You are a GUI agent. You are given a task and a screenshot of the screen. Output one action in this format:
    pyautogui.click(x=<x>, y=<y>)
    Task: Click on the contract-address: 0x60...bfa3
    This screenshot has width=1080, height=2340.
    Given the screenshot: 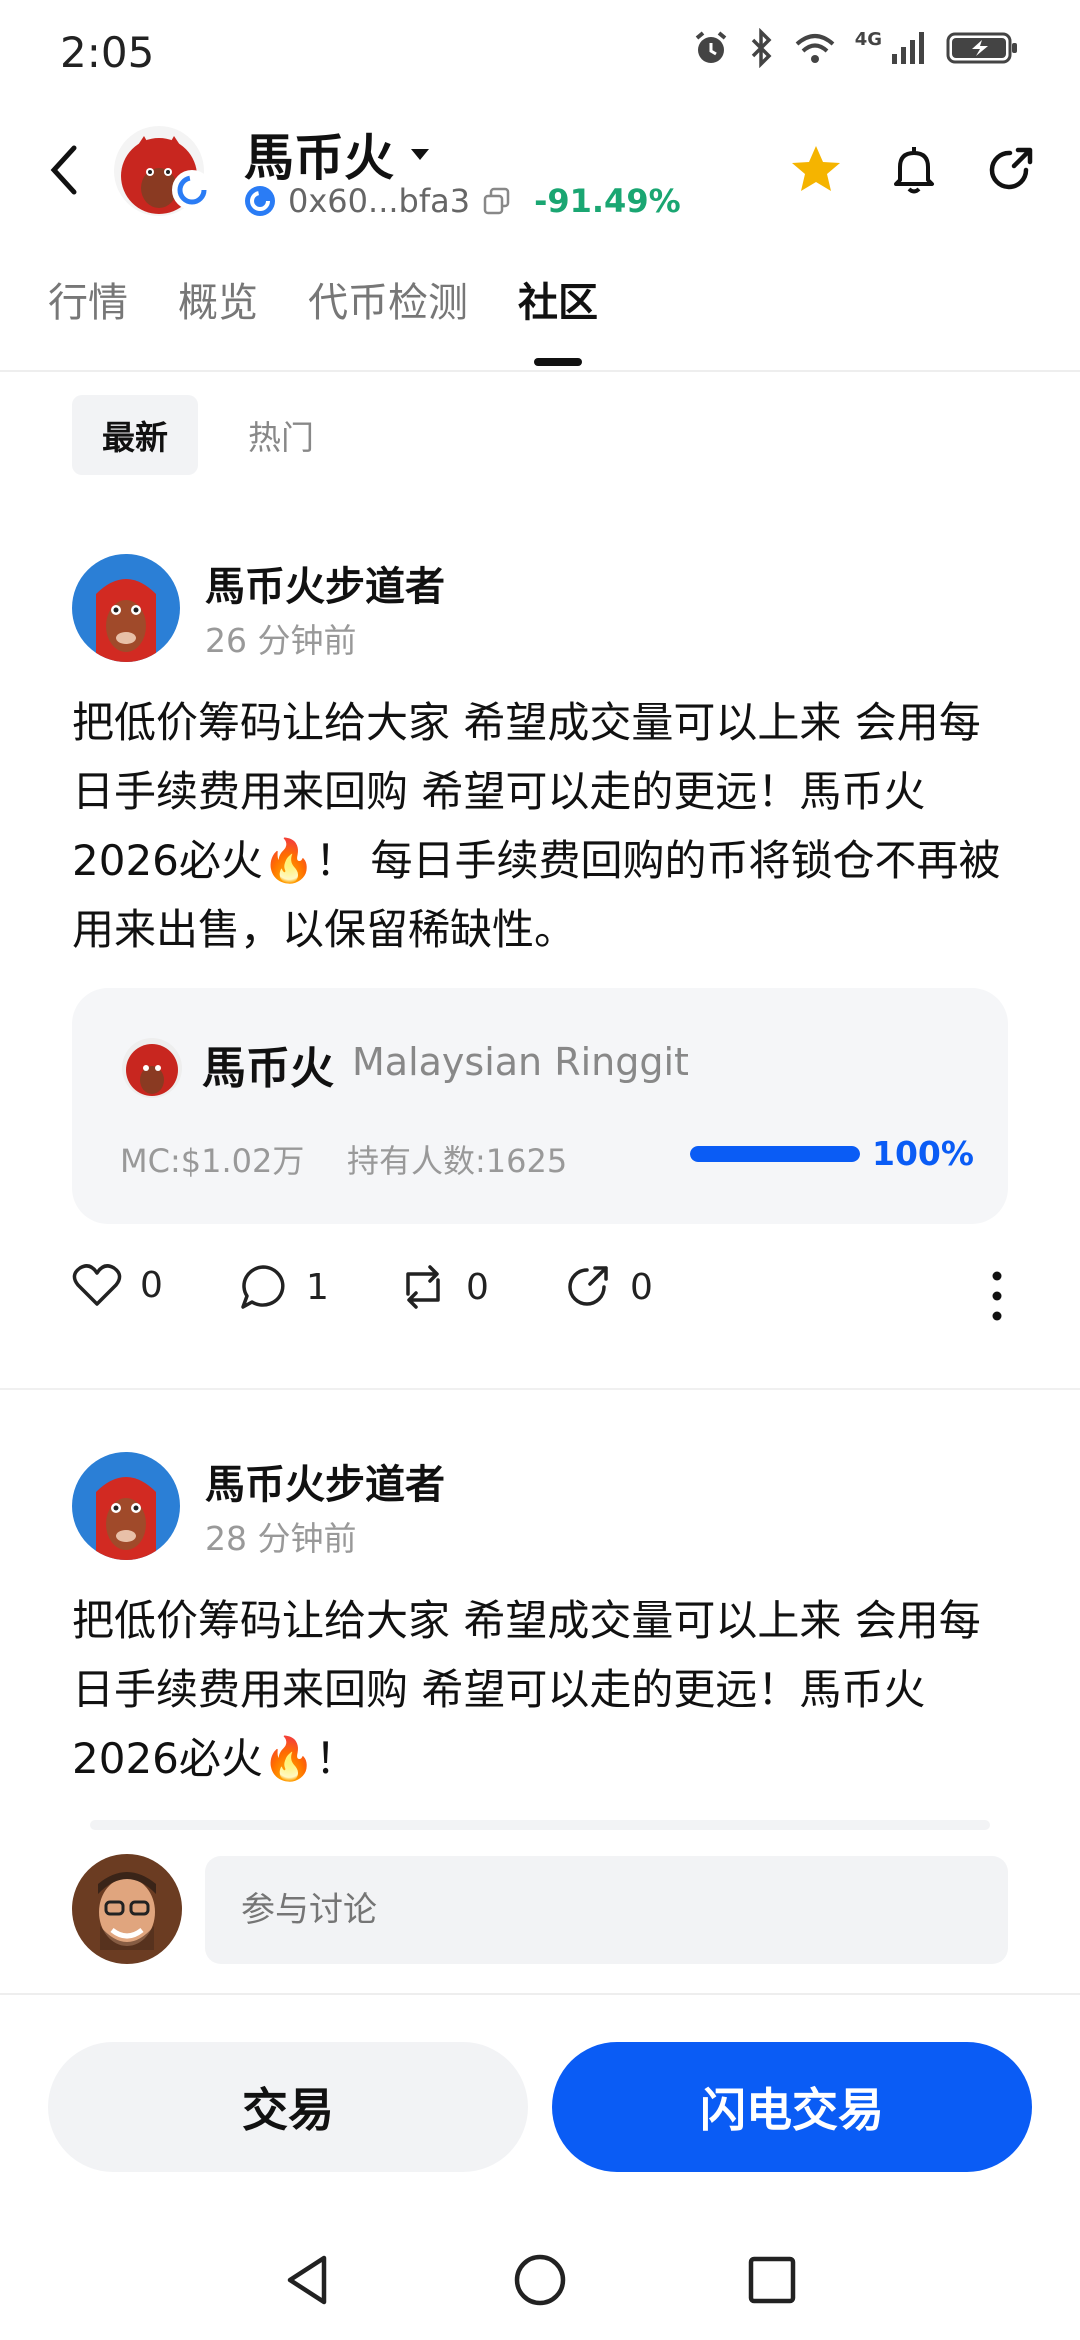 What is the action you would take?
    pyautogui.click(x=379, y=201)
    